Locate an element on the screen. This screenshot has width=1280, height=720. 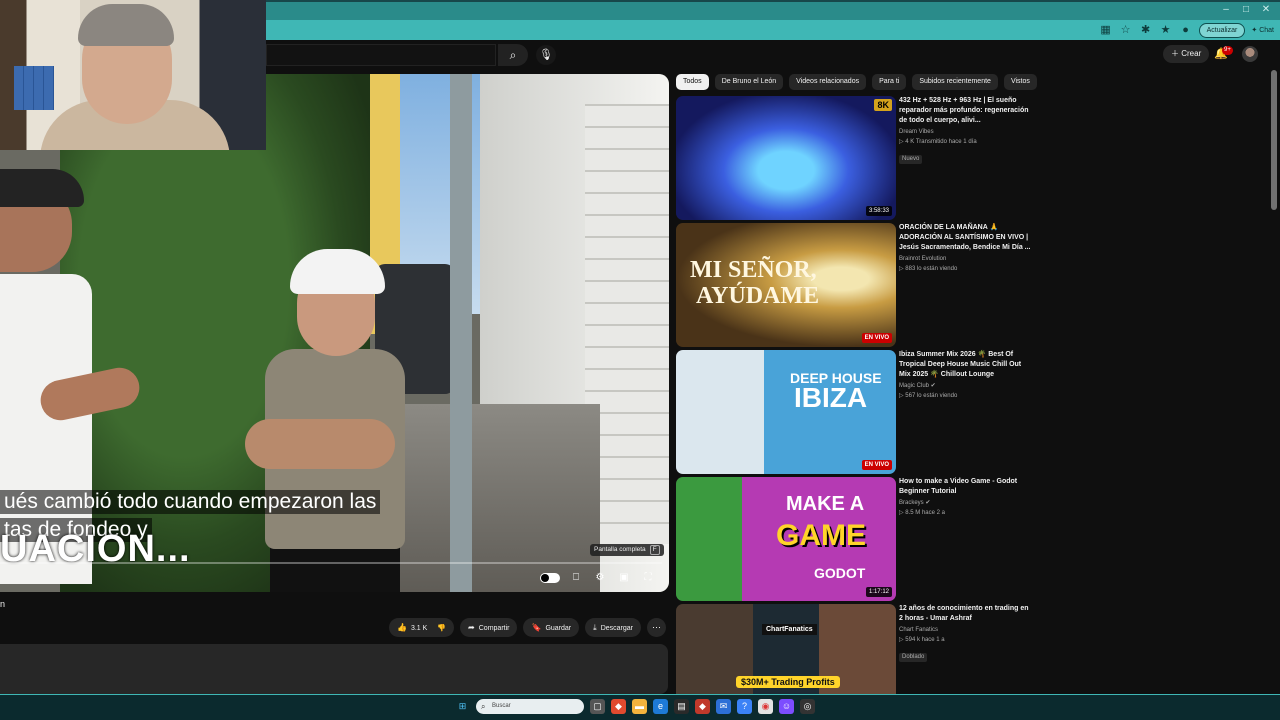
store-icon: ▤ is located at coordinates (681, 706).